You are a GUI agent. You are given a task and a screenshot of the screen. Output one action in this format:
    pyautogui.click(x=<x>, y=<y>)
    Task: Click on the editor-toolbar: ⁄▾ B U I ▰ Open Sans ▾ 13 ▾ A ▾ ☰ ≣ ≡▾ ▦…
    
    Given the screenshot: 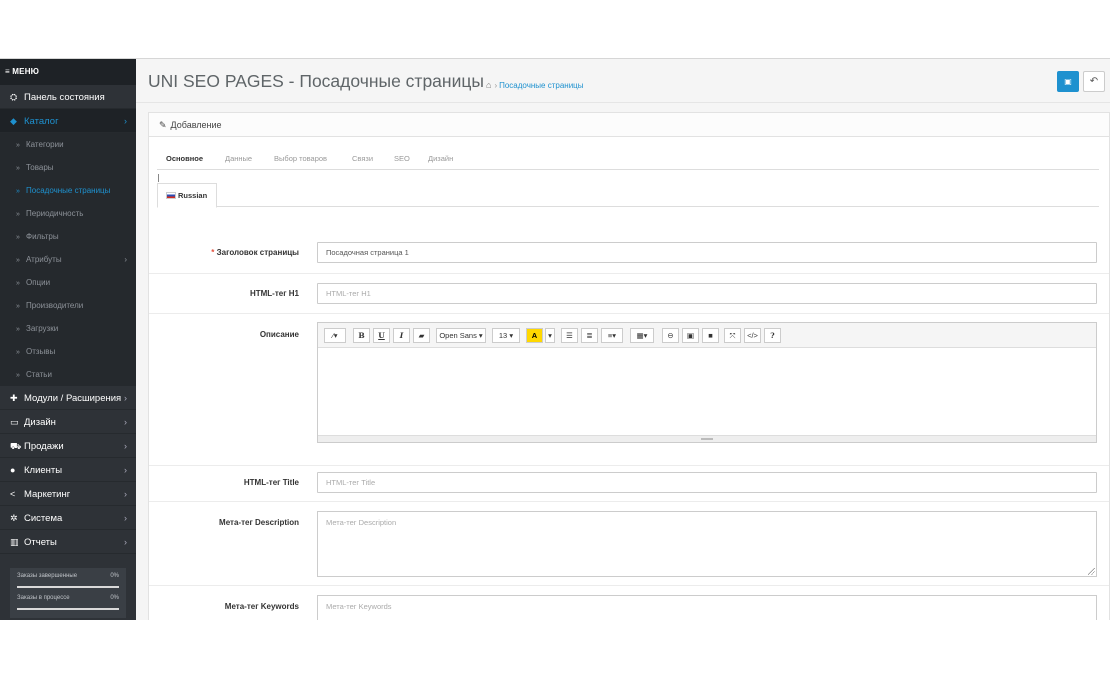 What is the action you would take?
    pyautogui.click(x=707, y=335)
    